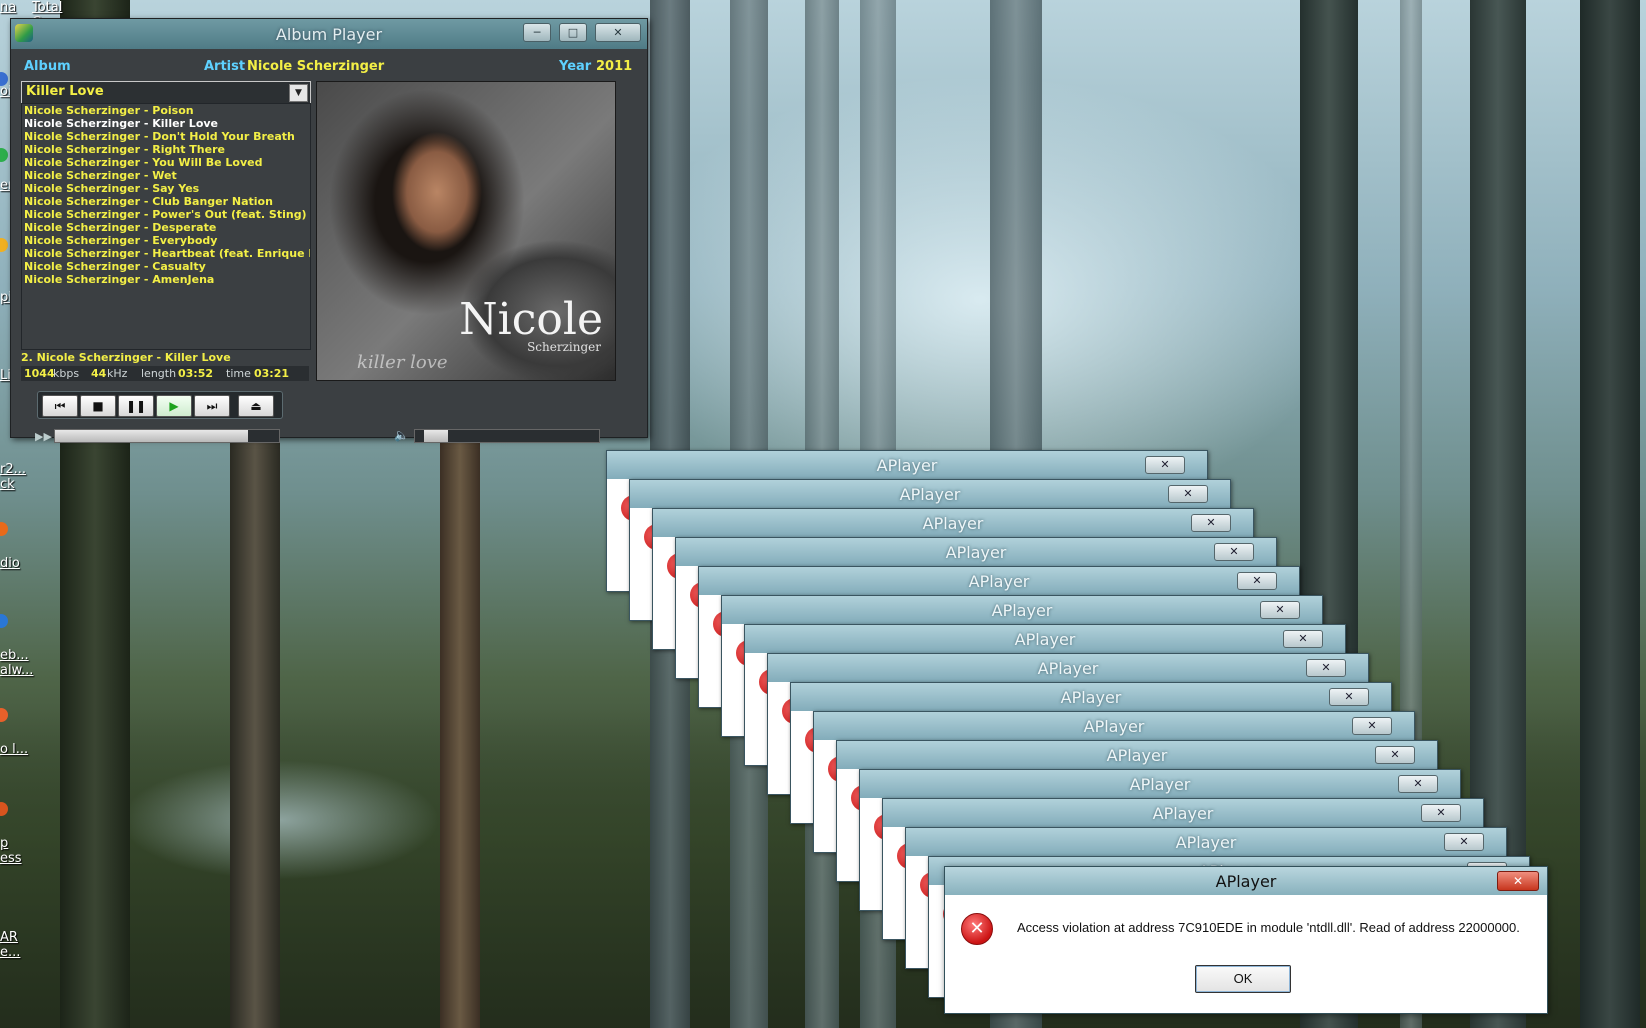  Describe the element at coordinates (136, 406) in the screenshot. I see `pause-button: ❚❚` at that location.